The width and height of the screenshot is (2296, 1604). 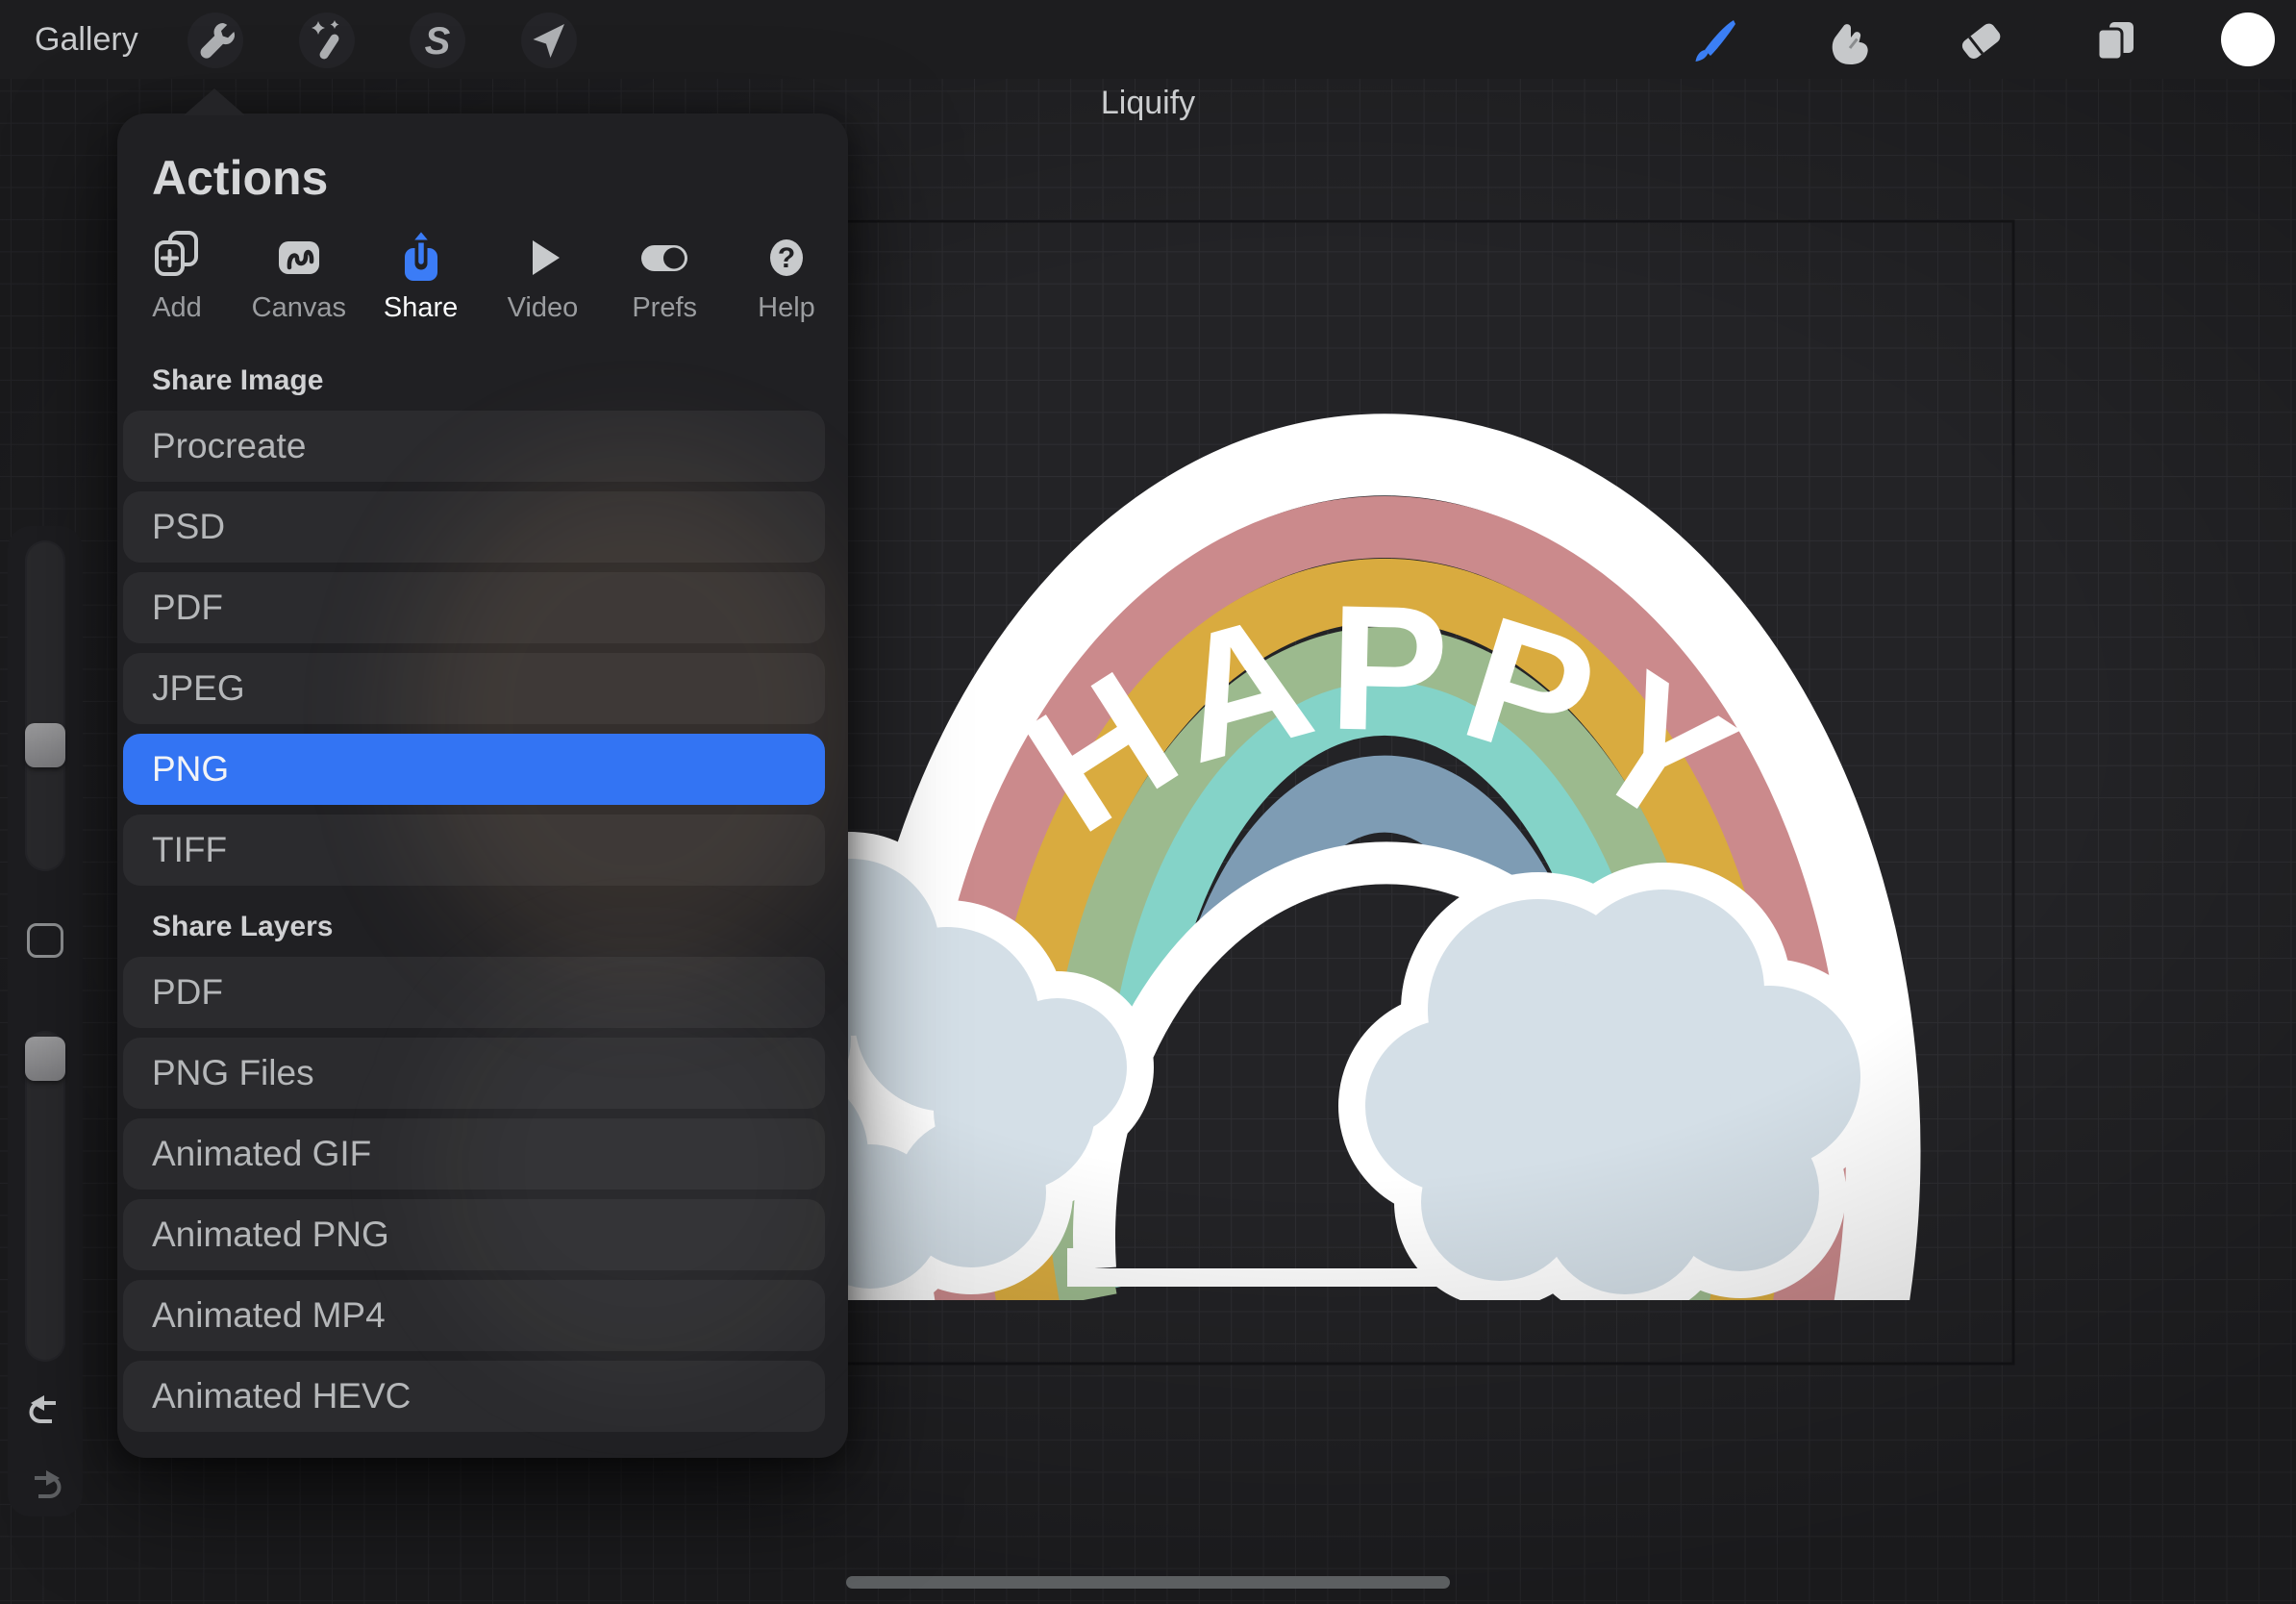 I want to click on transform-arrow-icon, so click(x=548, y=41).